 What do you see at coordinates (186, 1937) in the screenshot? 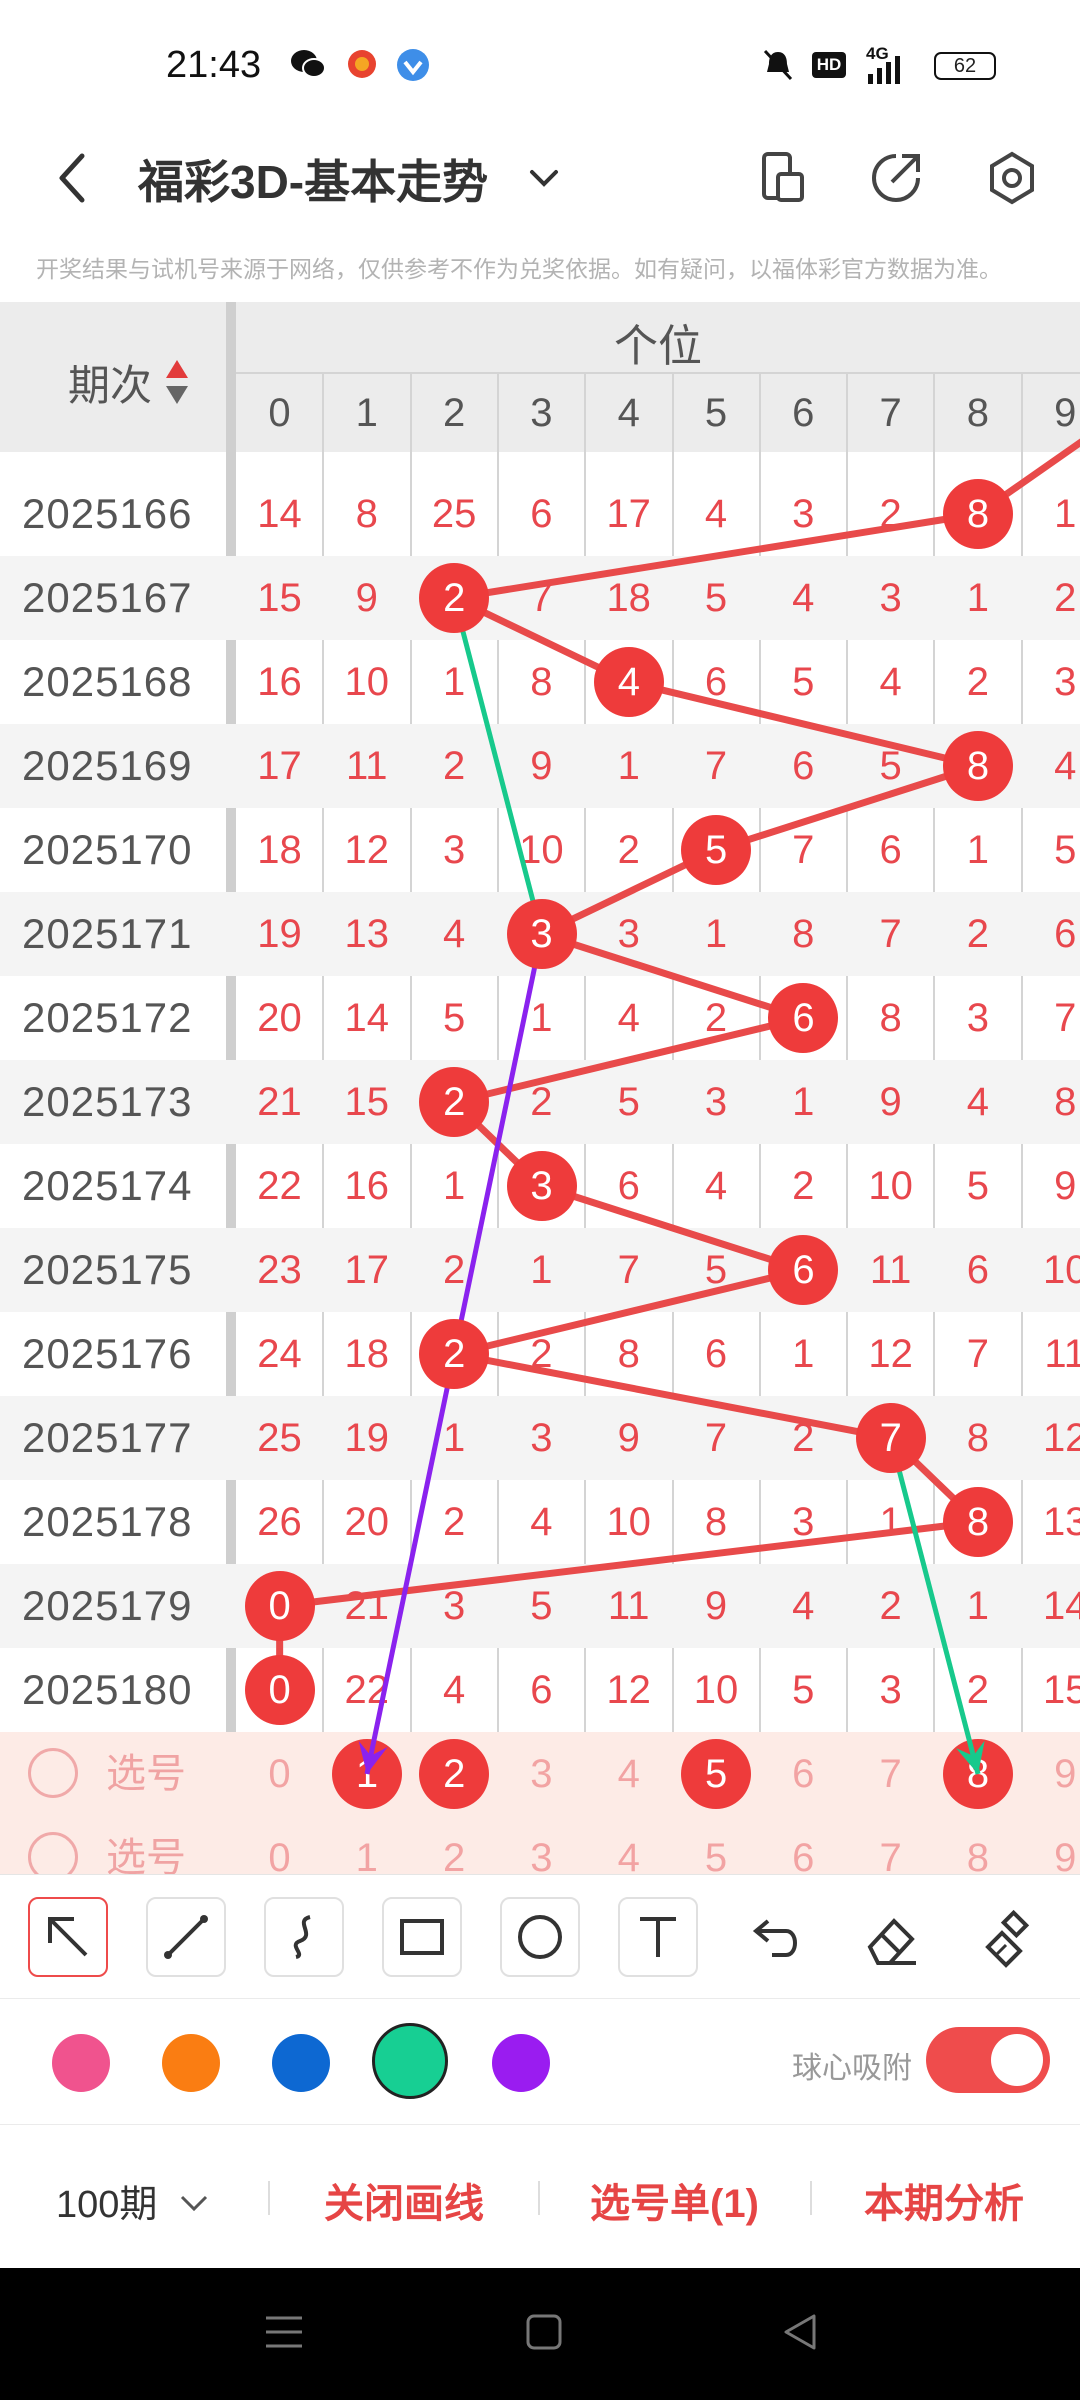
I see `line-tool` at bounding box center [186, 1937].